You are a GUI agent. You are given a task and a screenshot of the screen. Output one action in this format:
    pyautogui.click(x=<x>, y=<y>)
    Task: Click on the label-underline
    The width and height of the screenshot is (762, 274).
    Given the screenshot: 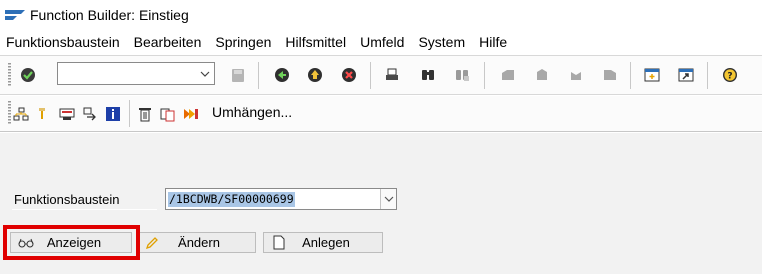 What is the action you would take?
    pyautogui.click(x=84, y=209)
    